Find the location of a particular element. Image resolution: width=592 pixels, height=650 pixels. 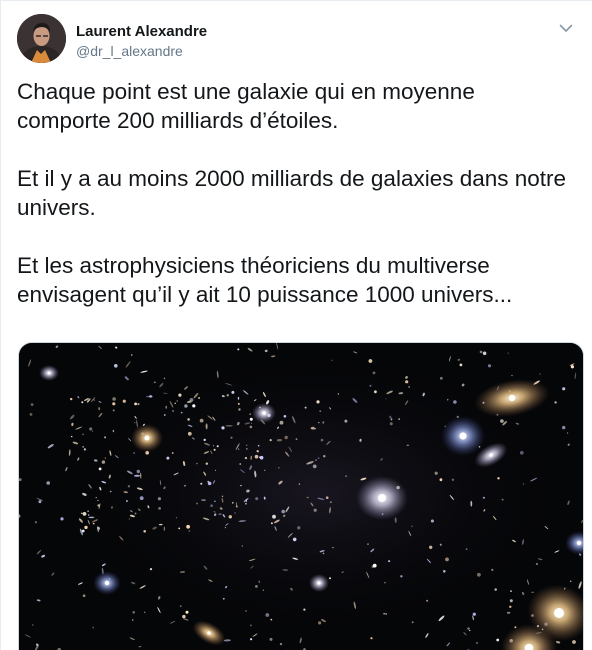

author-name: Laurent Alexandre is located at coordinates (141, 31).